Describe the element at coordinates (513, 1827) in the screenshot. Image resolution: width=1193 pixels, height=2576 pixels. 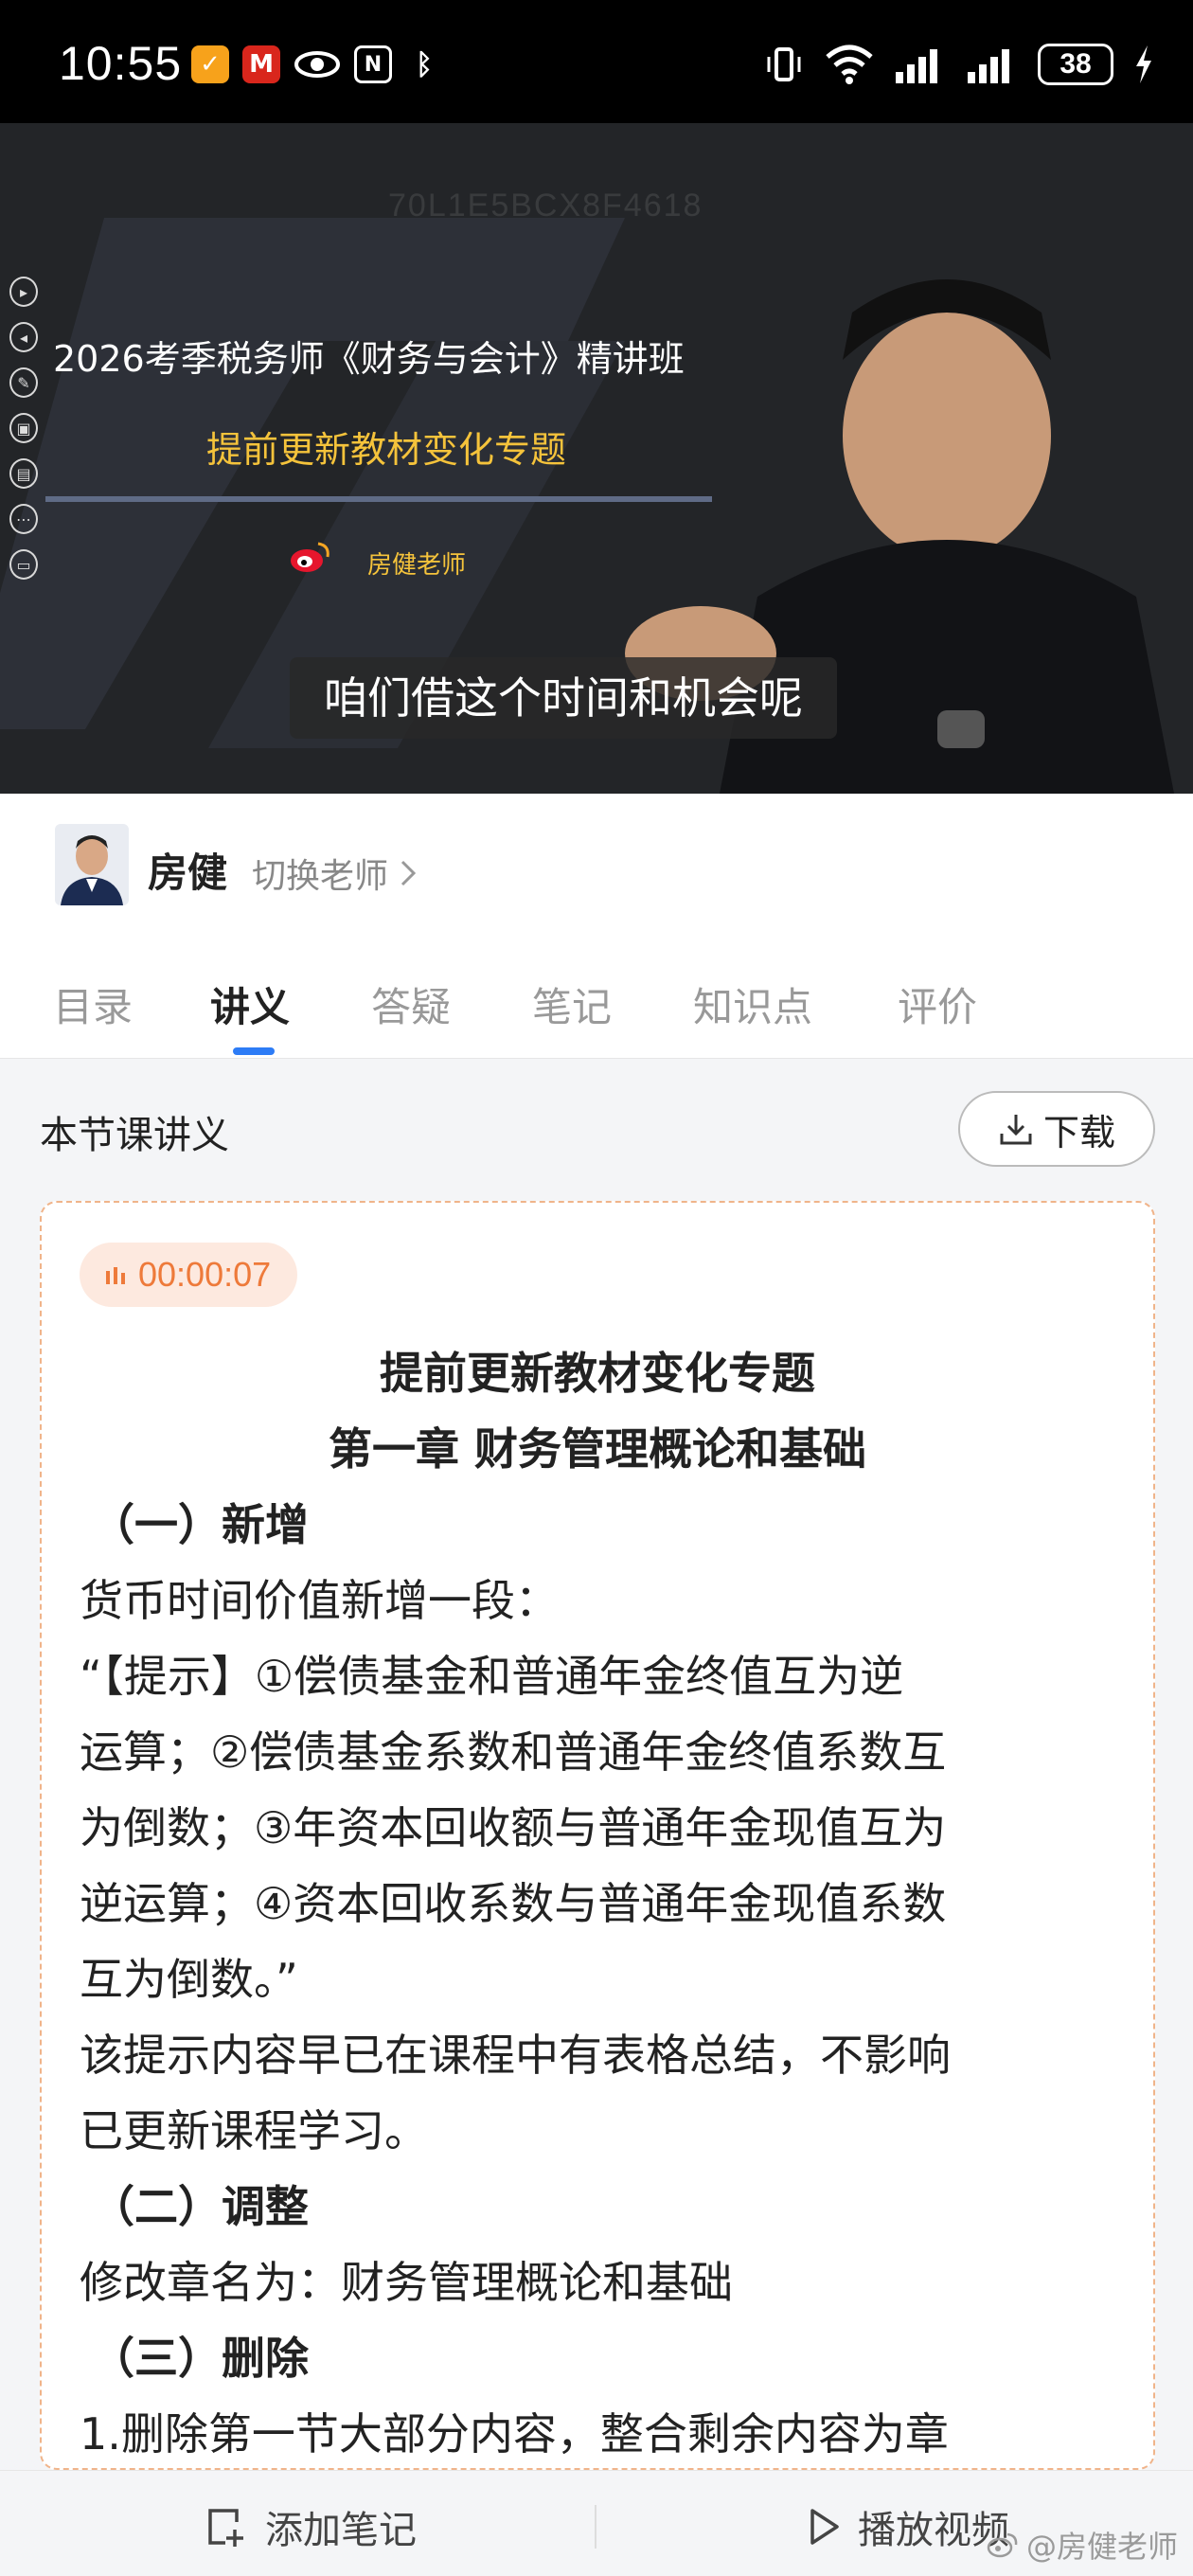
I see `doc-text-line: 为倒数；③年资本回收额与普通年金现值互为` at that location.